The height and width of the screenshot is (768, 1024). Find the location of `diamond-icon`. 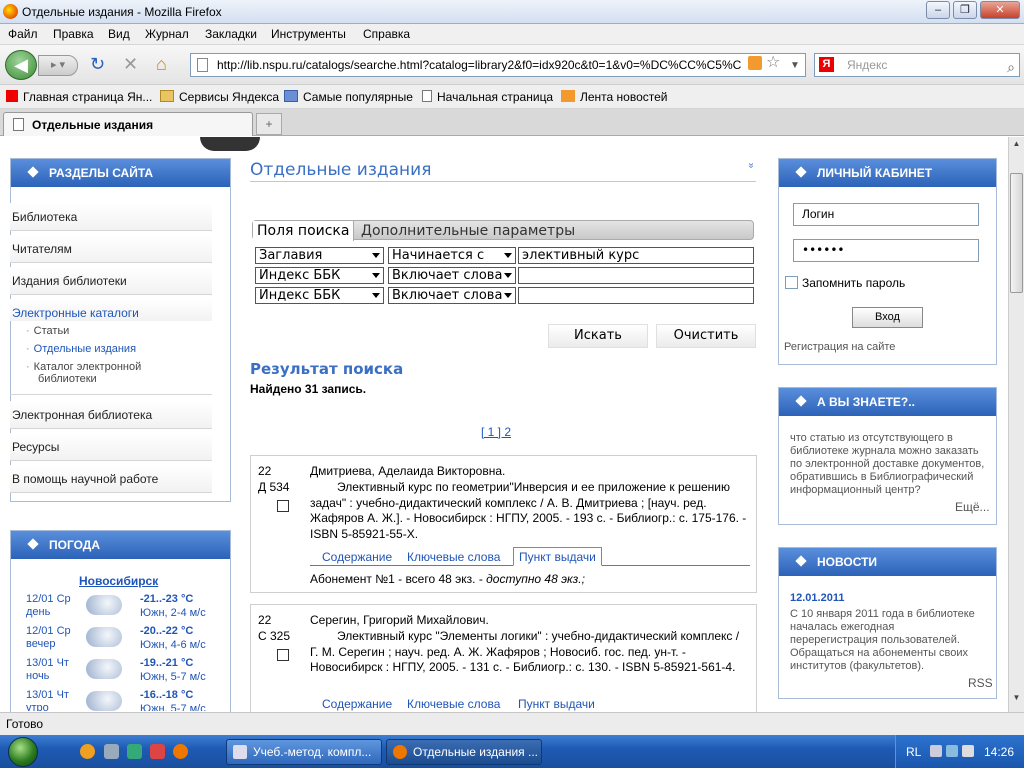

diamond-icon is located at coordinates (33, 544).